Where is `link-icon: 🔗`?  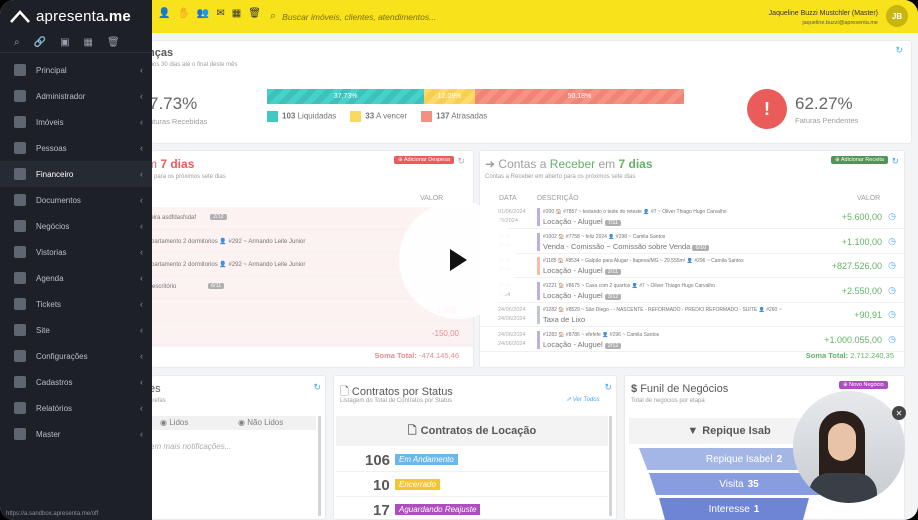
link-icon: 🔗 is located at coordinates (40, 42).